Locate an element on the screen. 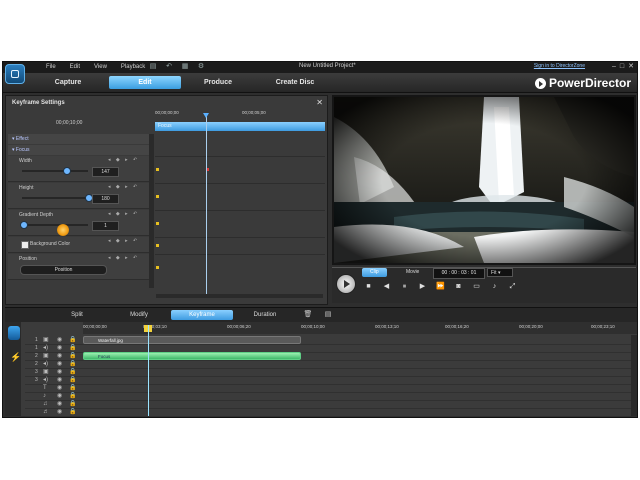 This screenshot has height=480, width=640. tab-produce: Produce is located at coordinates (218, 82).